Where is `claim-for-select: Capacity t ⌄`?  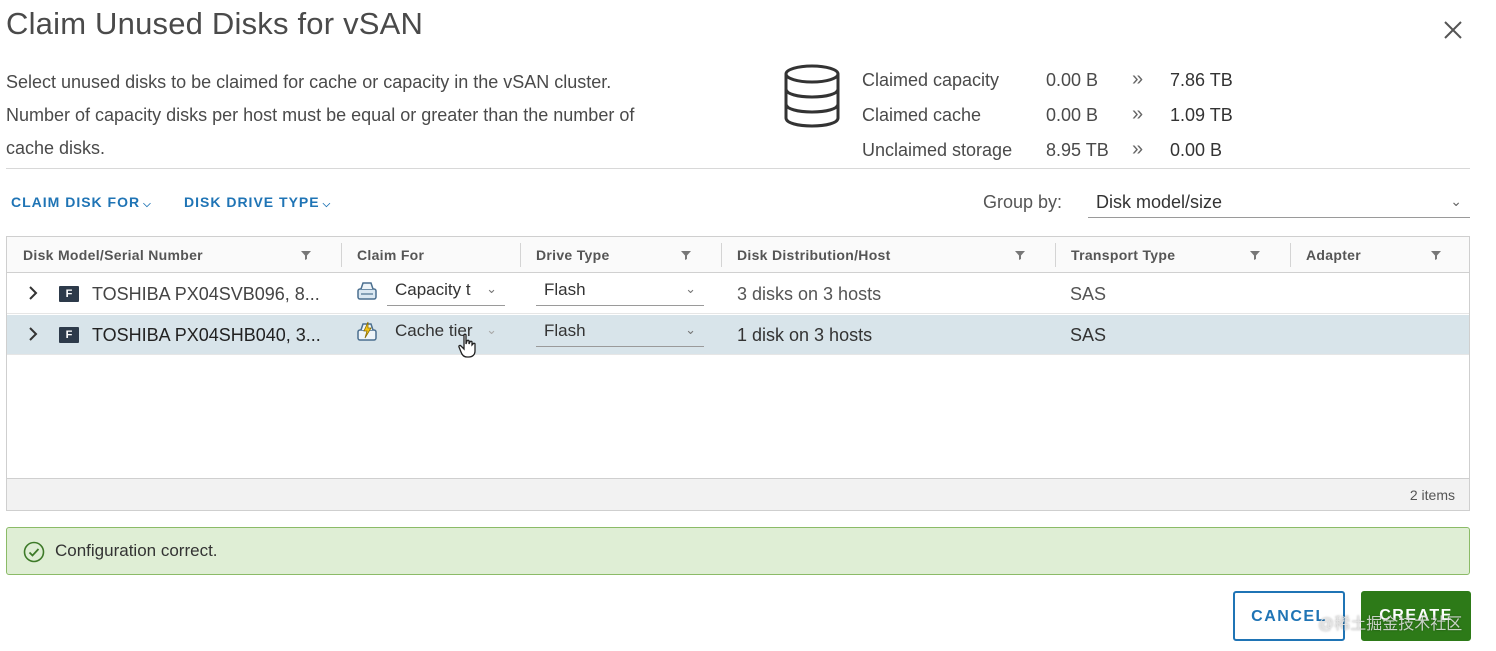
claim-for-select: Capacity t ⌄ is located at coordinates (446, 291).